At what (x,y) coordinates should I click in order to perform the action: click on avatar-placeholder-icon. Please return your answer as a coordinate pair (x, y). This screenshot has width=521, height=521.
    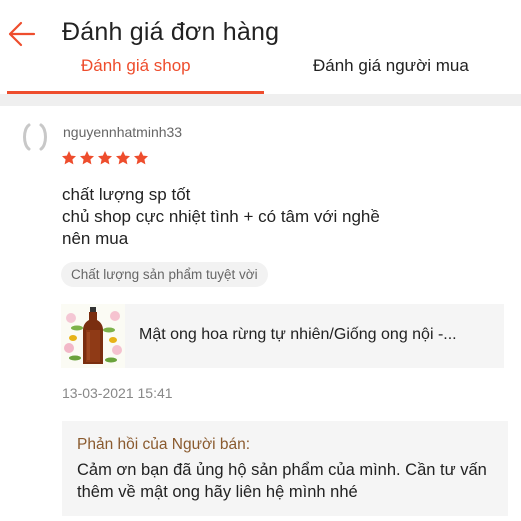
    Looking at the image, I should click on (35, 137).